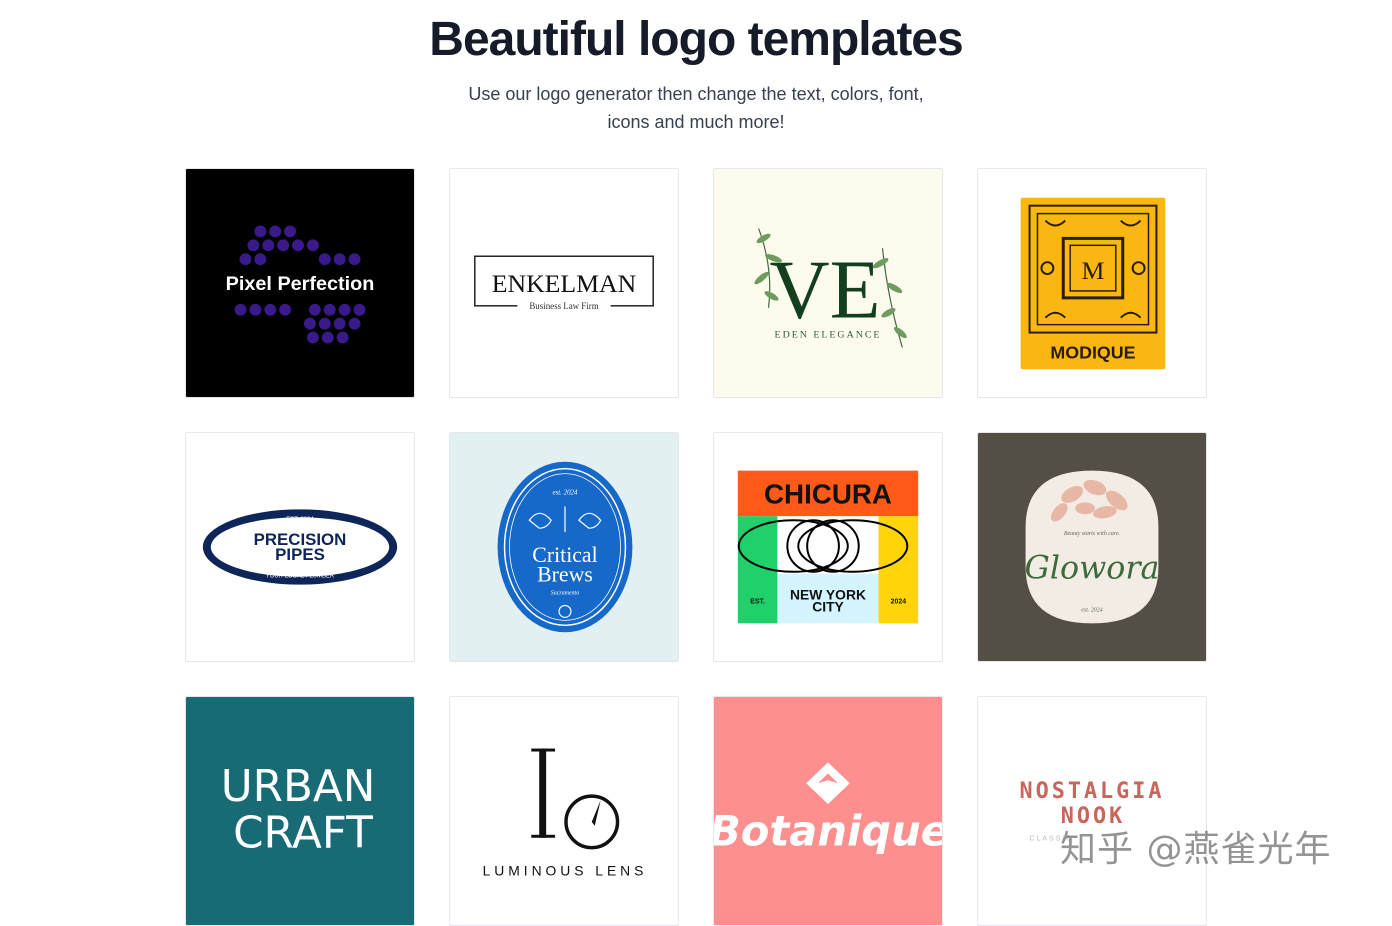  I want to click on enkelman-name: ENKELMAN, so click(564, 283).